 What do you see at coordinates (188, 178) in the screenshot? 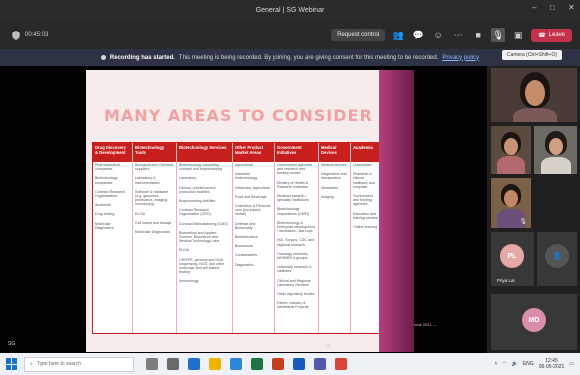
I see `table-cell: Laboratory` at bounding box center [188, 178].